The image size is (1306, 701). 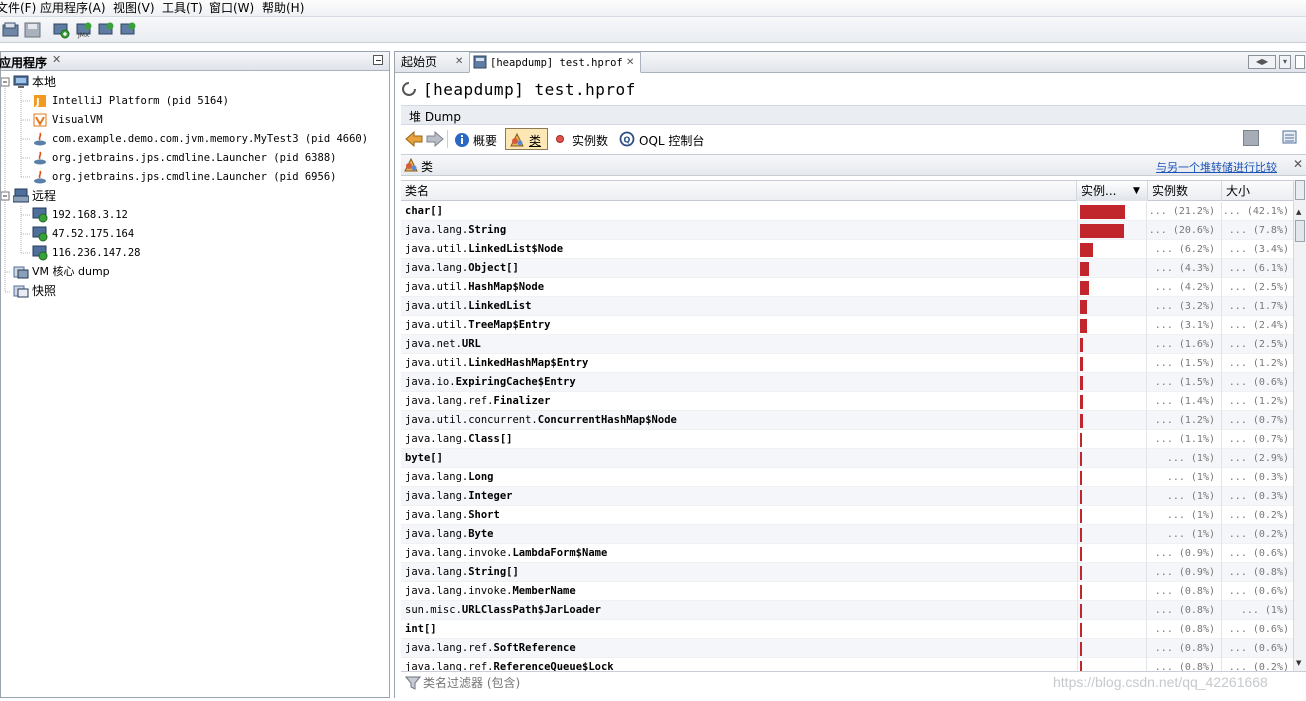 I want to click on svg-text: Q, so click(x=627, y=140).